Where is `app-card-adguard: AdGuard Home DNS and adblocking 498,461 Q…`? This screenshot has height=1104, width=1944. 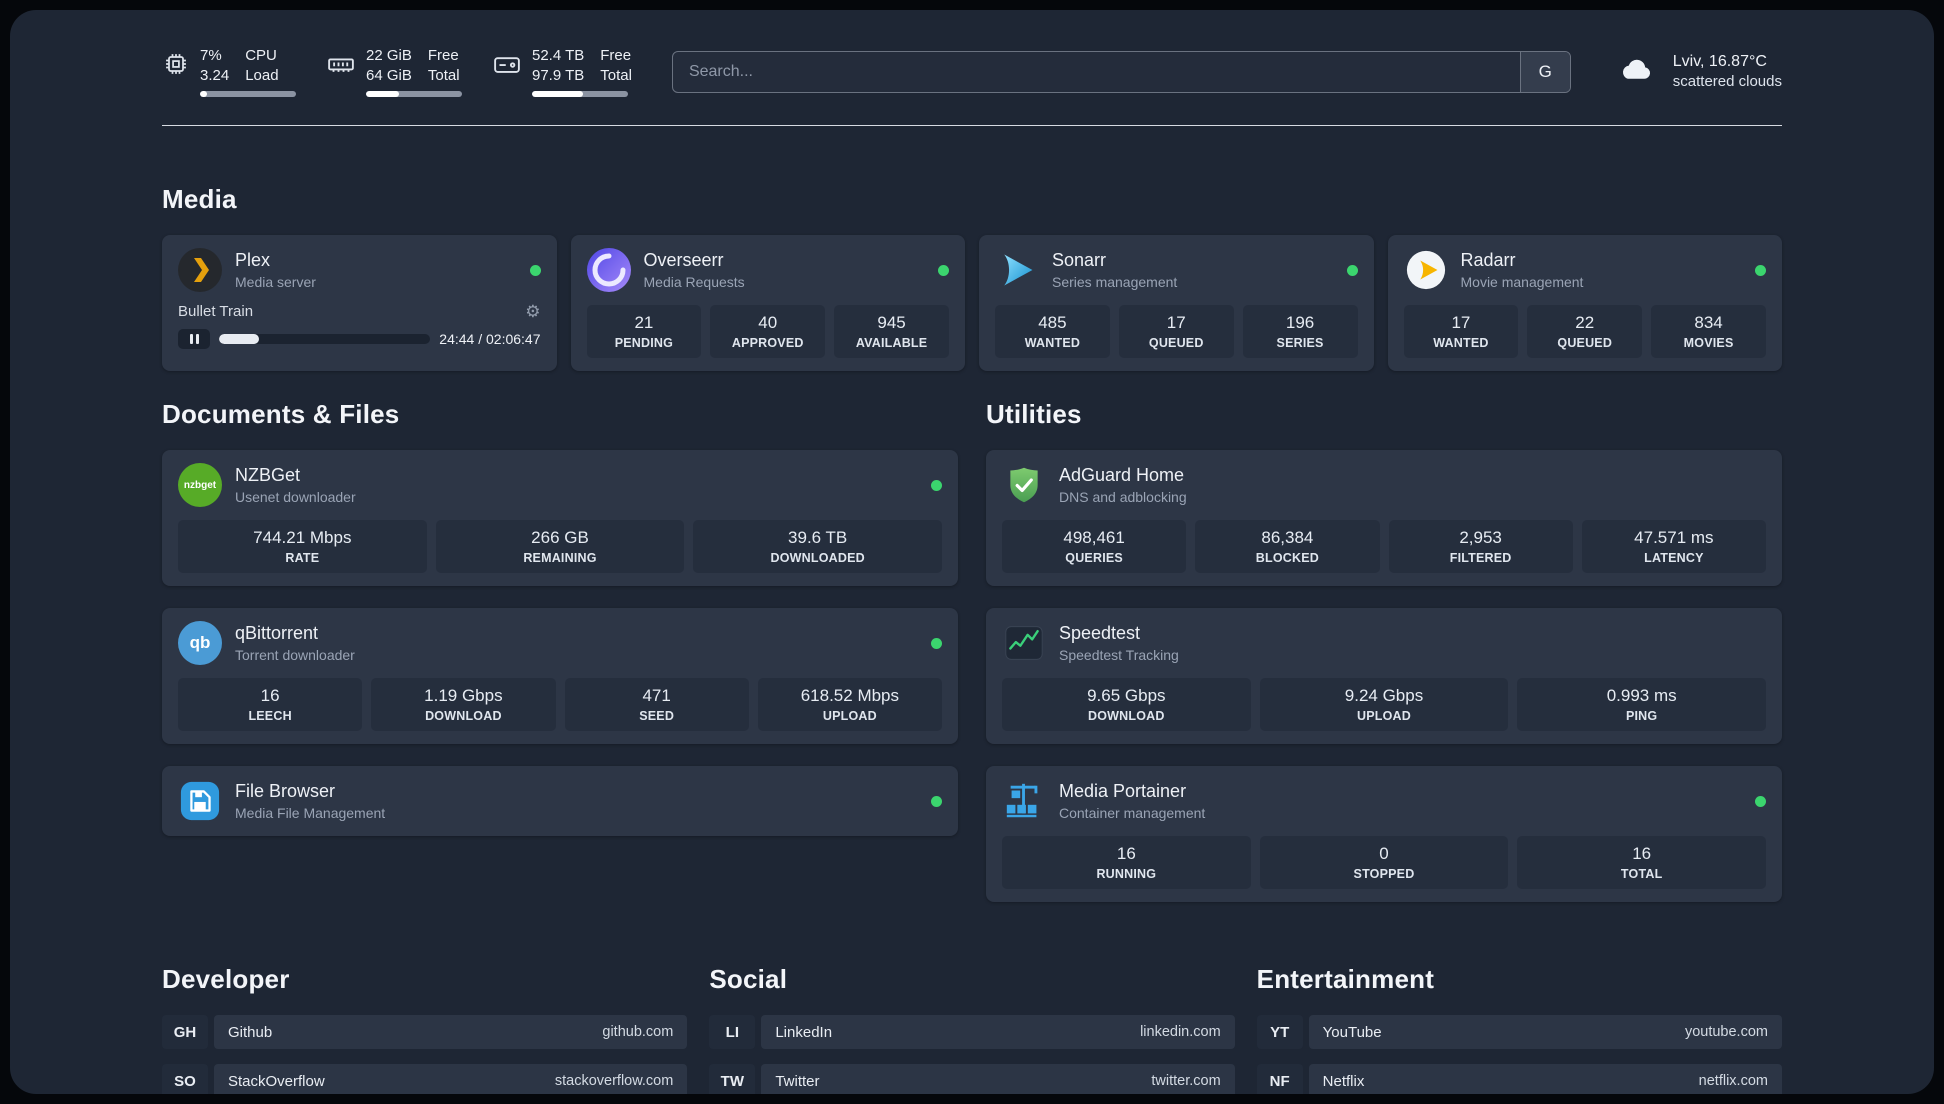 app-card-adguard: AdGuard Home DNS and adblocking 498,461 Q… is located at coordinates (1384, 518).